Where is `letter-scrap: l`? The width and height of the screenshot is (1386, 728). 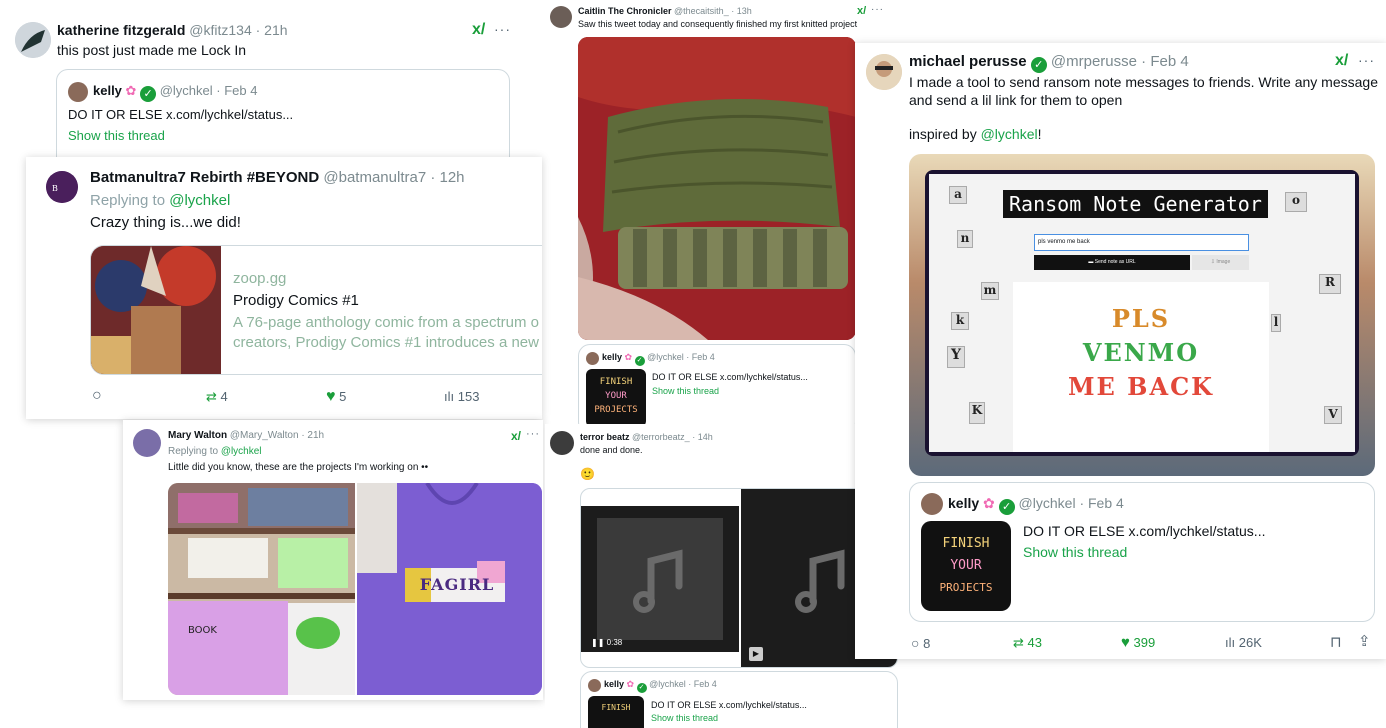 letter-scrap: l is located at coordinates (1276, 323).